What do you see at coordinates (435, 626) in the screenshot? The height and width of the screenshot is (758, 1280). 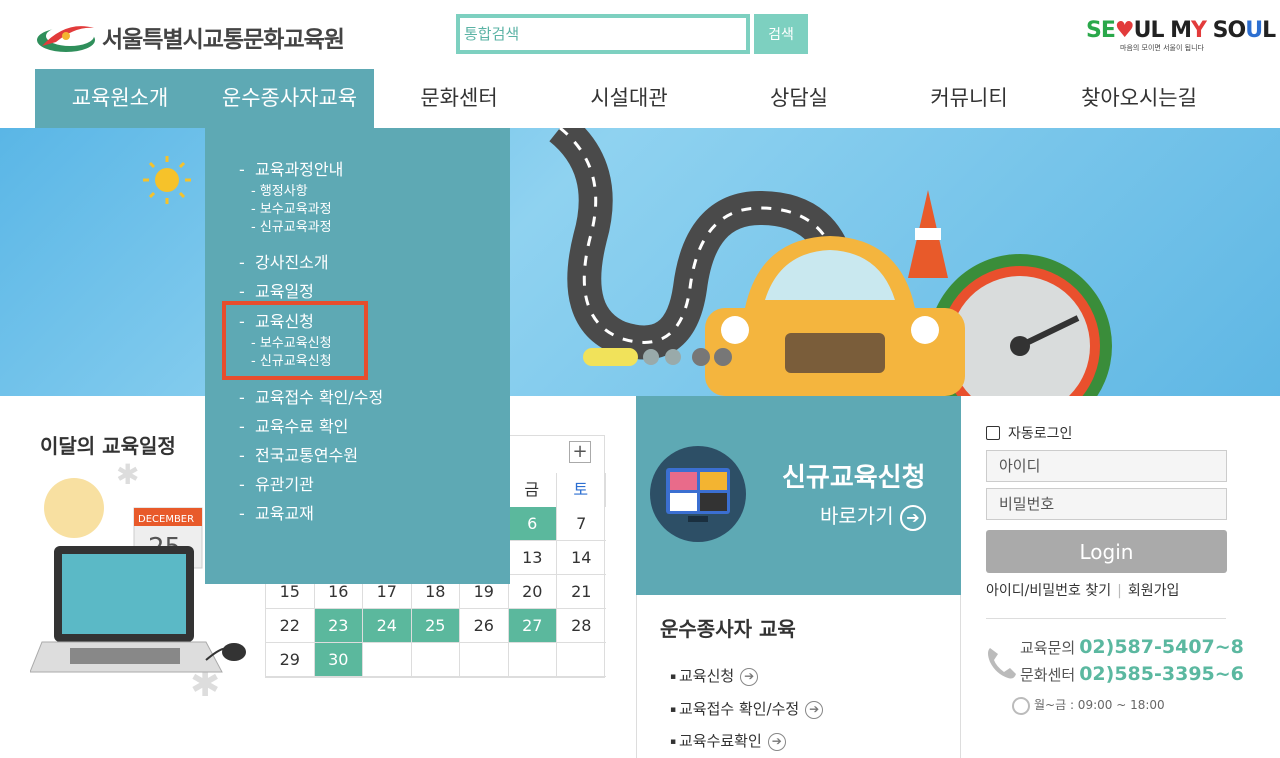 I see `calendar-day: 25` at bounding box center [435, 626].